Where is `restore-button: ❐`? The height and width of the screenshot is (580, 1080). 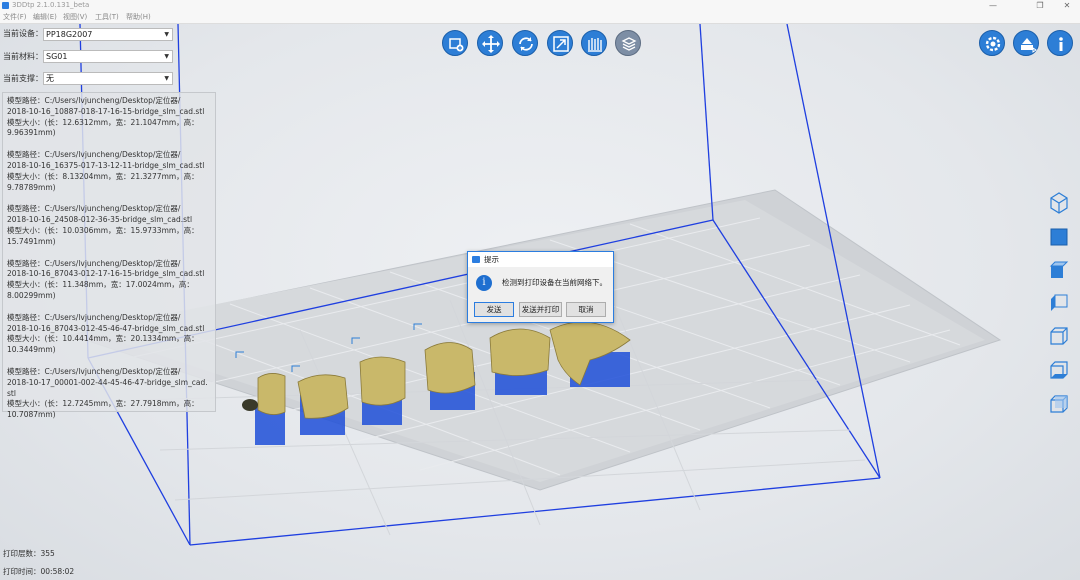 restore-button: ❐ is located at coordinates (1040, 5).